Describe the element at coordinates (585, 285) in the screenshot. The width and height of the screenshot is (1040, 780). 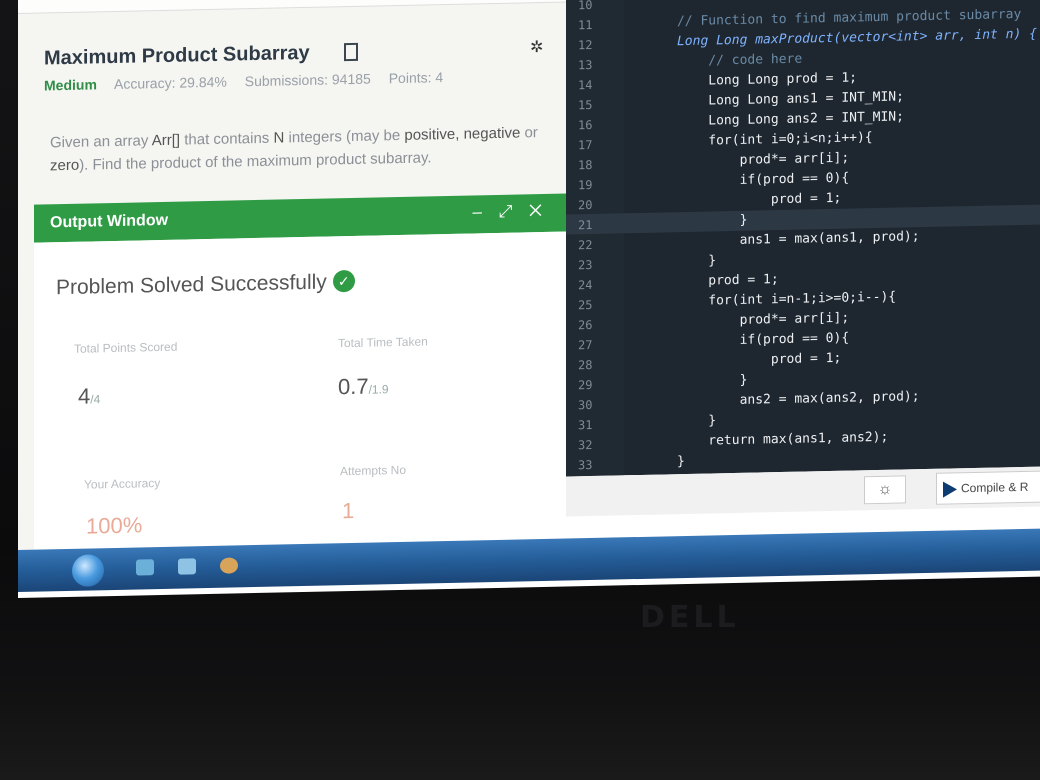
I see `line-number: 24` at that location.